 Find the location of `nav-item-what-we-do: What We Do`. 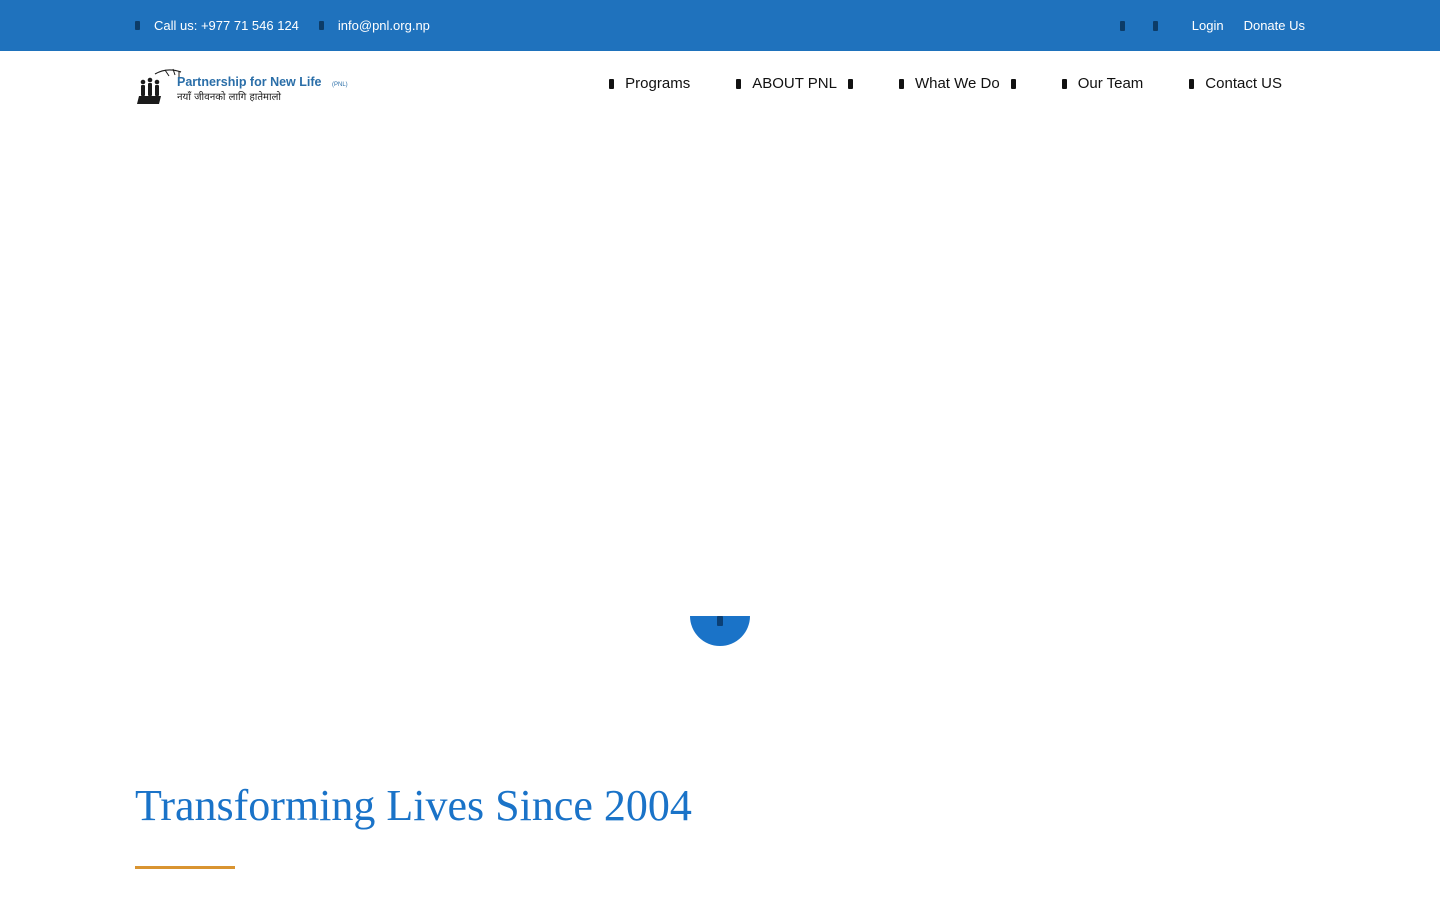

nav-item-what-we-do: What We Do is located at coordinates (957, 83).